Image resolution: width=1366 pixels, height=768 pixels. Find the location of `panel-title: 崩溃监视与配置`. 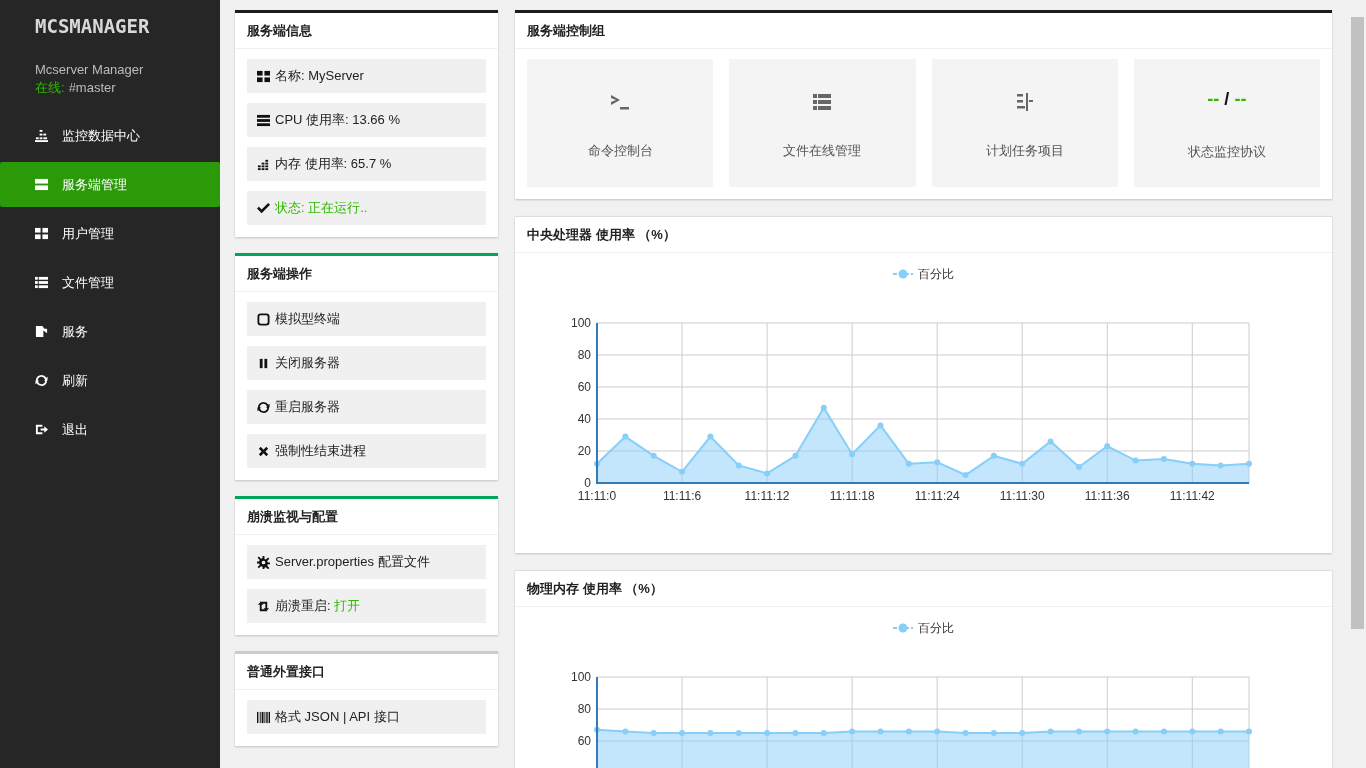

panel-title: 崩溃监视与配置 is located at coordinates (292, 516).